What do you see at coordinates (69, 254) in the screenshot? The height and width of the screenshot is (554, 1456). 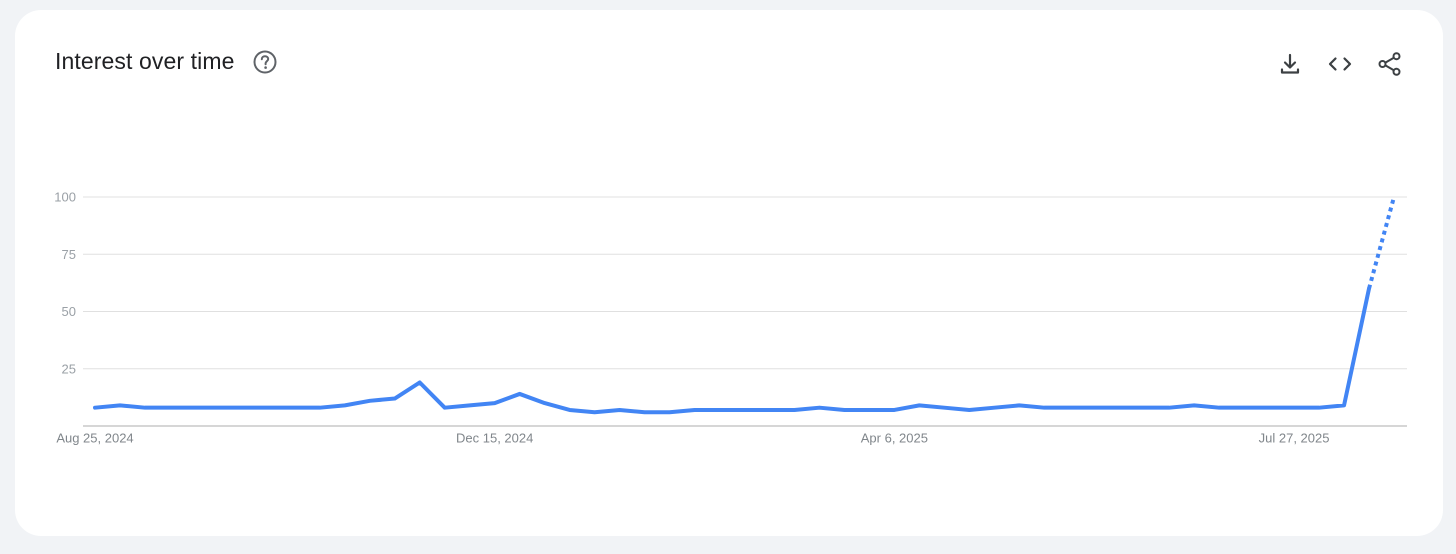 I see `y-tick-label-75: 75` at bounding box center [69, 254].